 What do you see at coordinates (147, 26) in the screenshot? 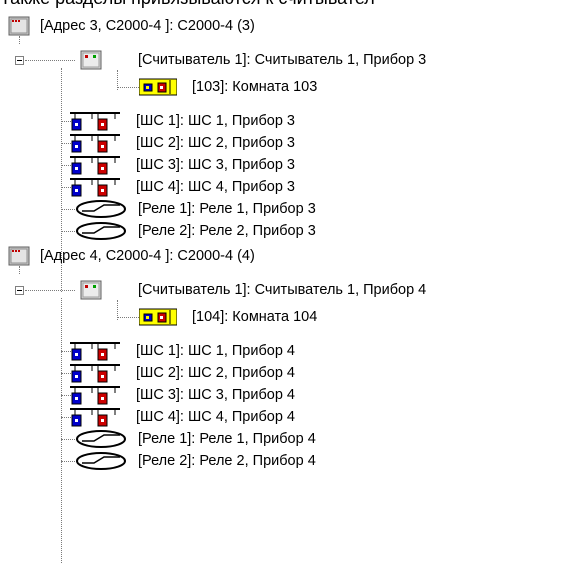
I see `device-label: [Адрес 3, С2000-4 ]: С2000-4 (3)` at bounding box center [147, 26].